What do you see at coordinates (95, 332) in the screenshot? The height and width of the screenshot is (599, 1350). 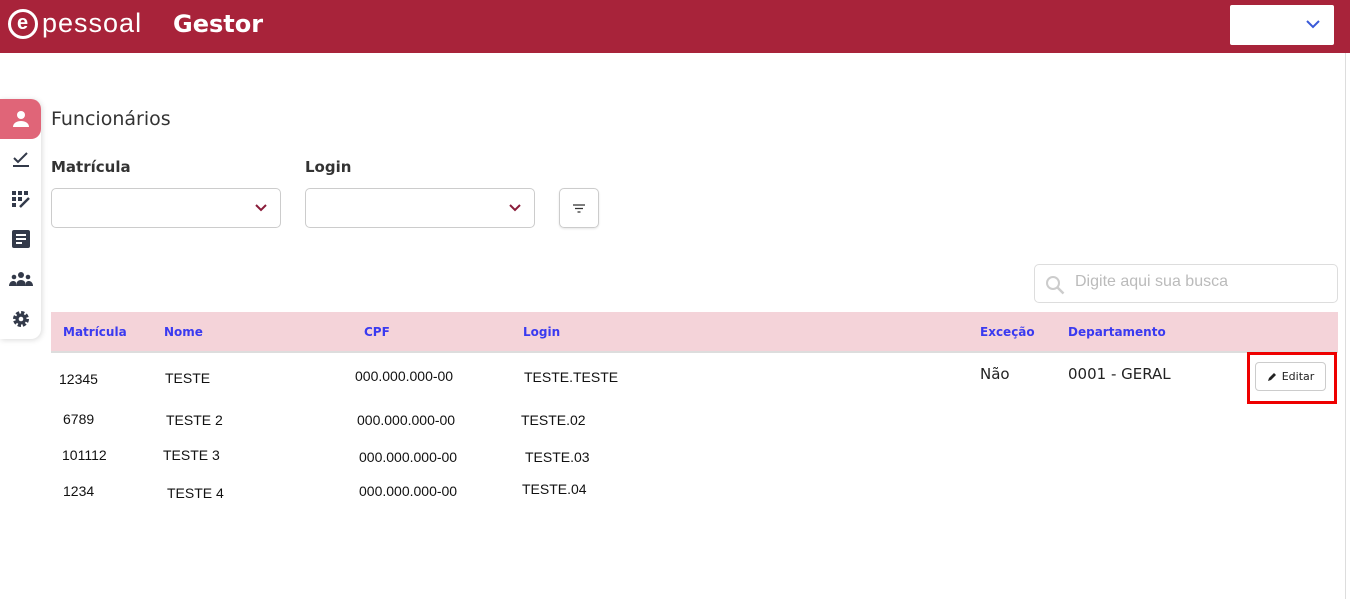 I see `col-matricula: Matrícula` at bounding box center [95, 332].